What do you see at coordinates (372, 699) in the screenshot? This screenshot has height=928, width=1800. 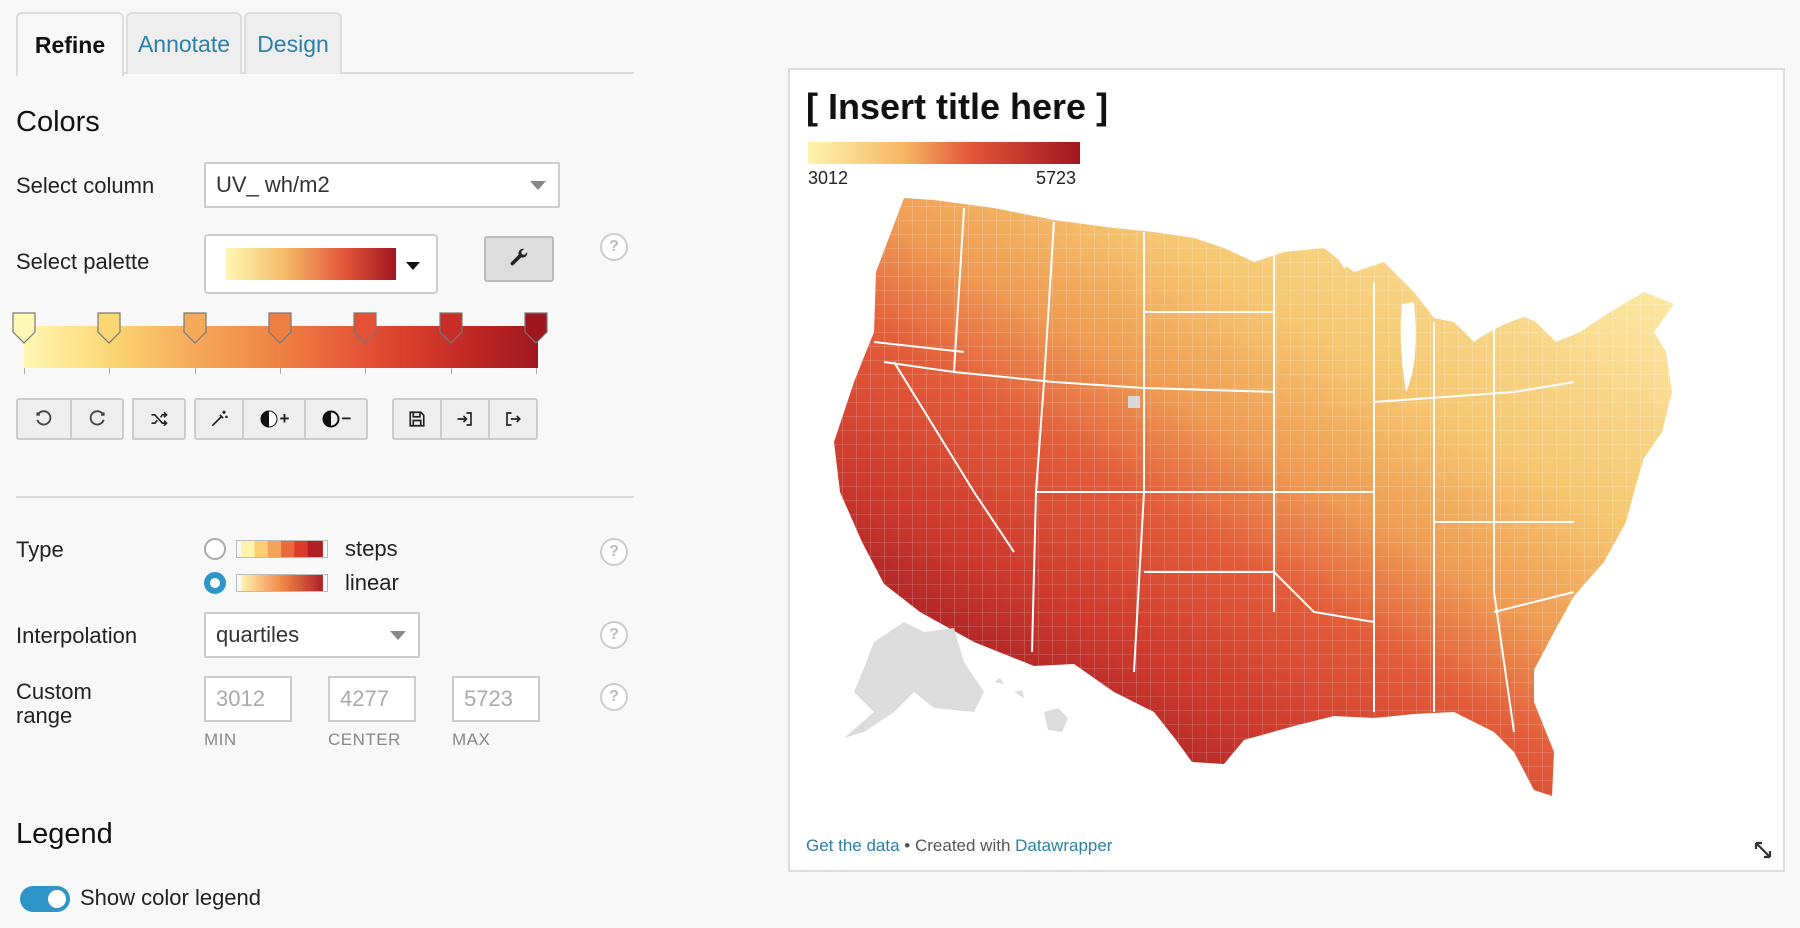 I see `range-center-input: 4277` at bounding box center [372, 699].